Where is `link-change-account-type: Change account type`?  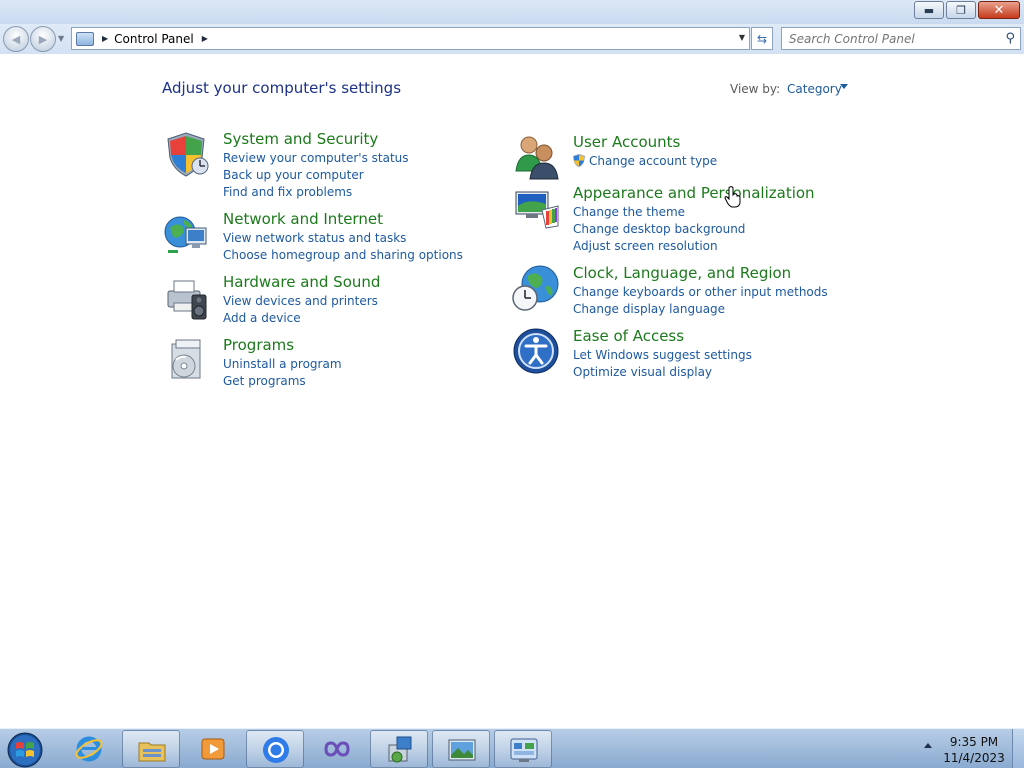
link-change-account-type: Change account type is located at coordinates (645, 161).